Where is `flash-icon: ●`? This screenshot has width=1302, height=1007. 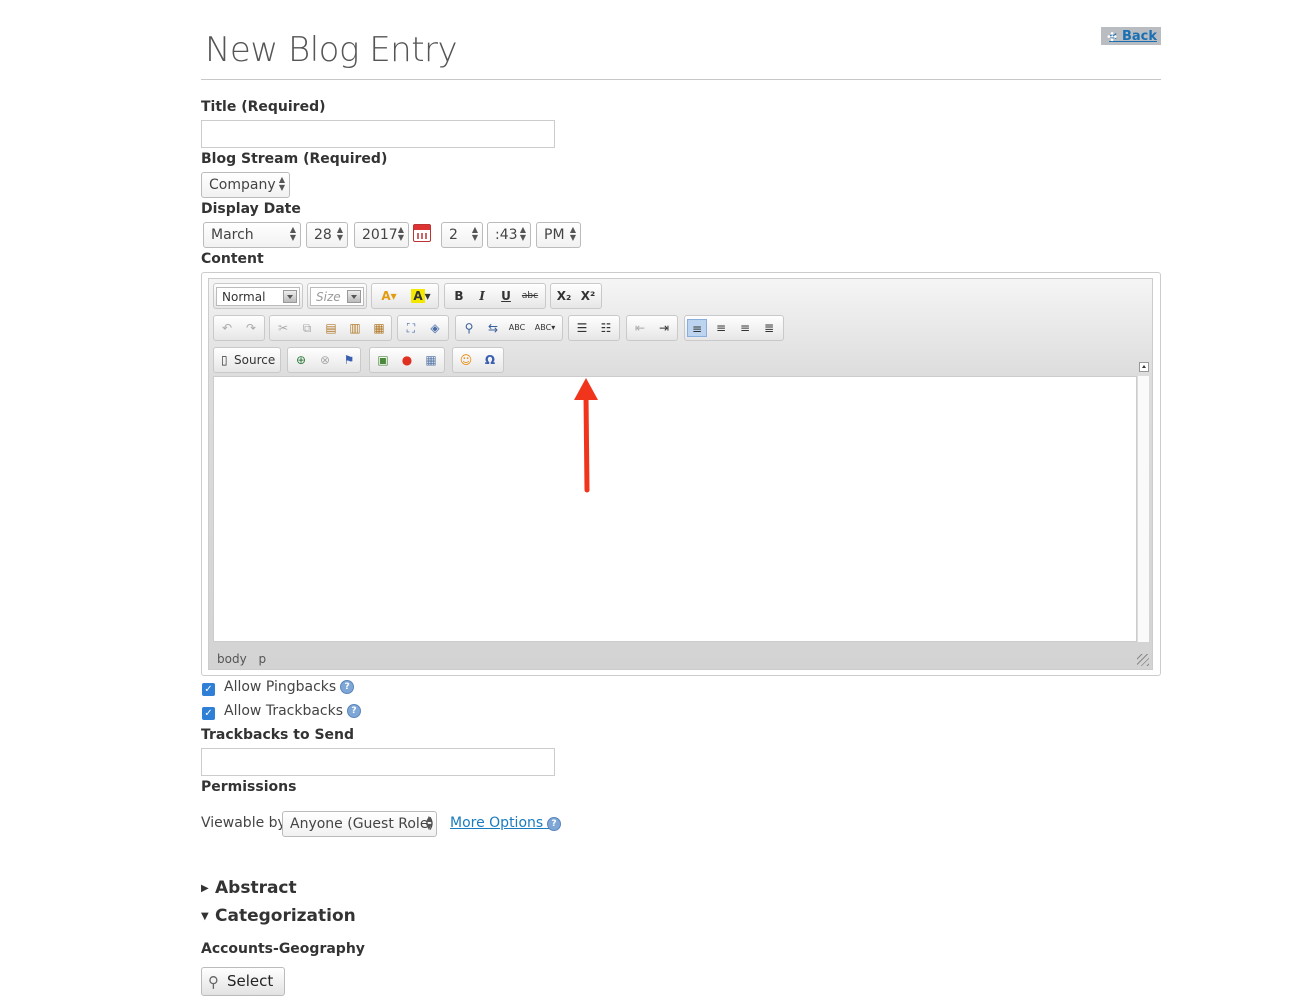 flash-icon: ● is located at coordinates (407, 360).